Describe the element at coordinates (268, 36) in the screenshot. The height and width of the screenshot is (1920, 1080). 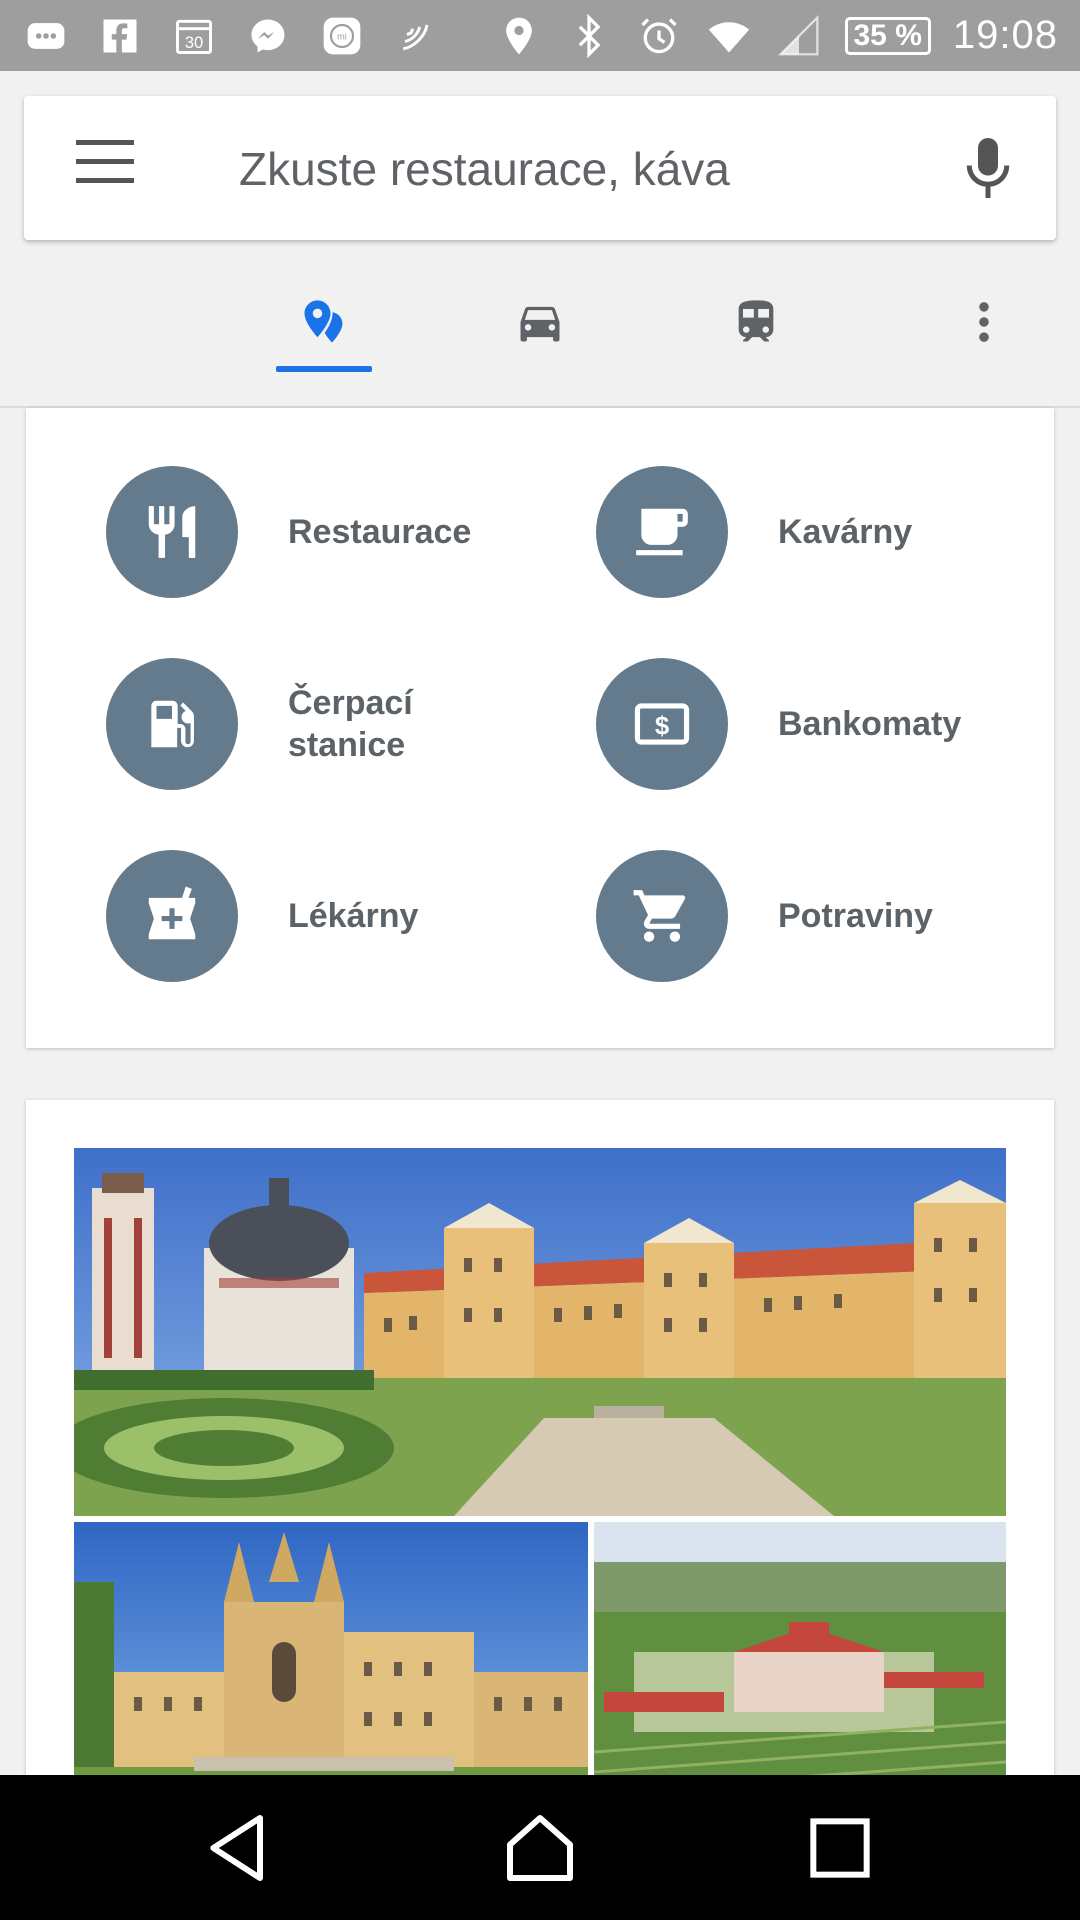
I see `messenger-icon` at that location.